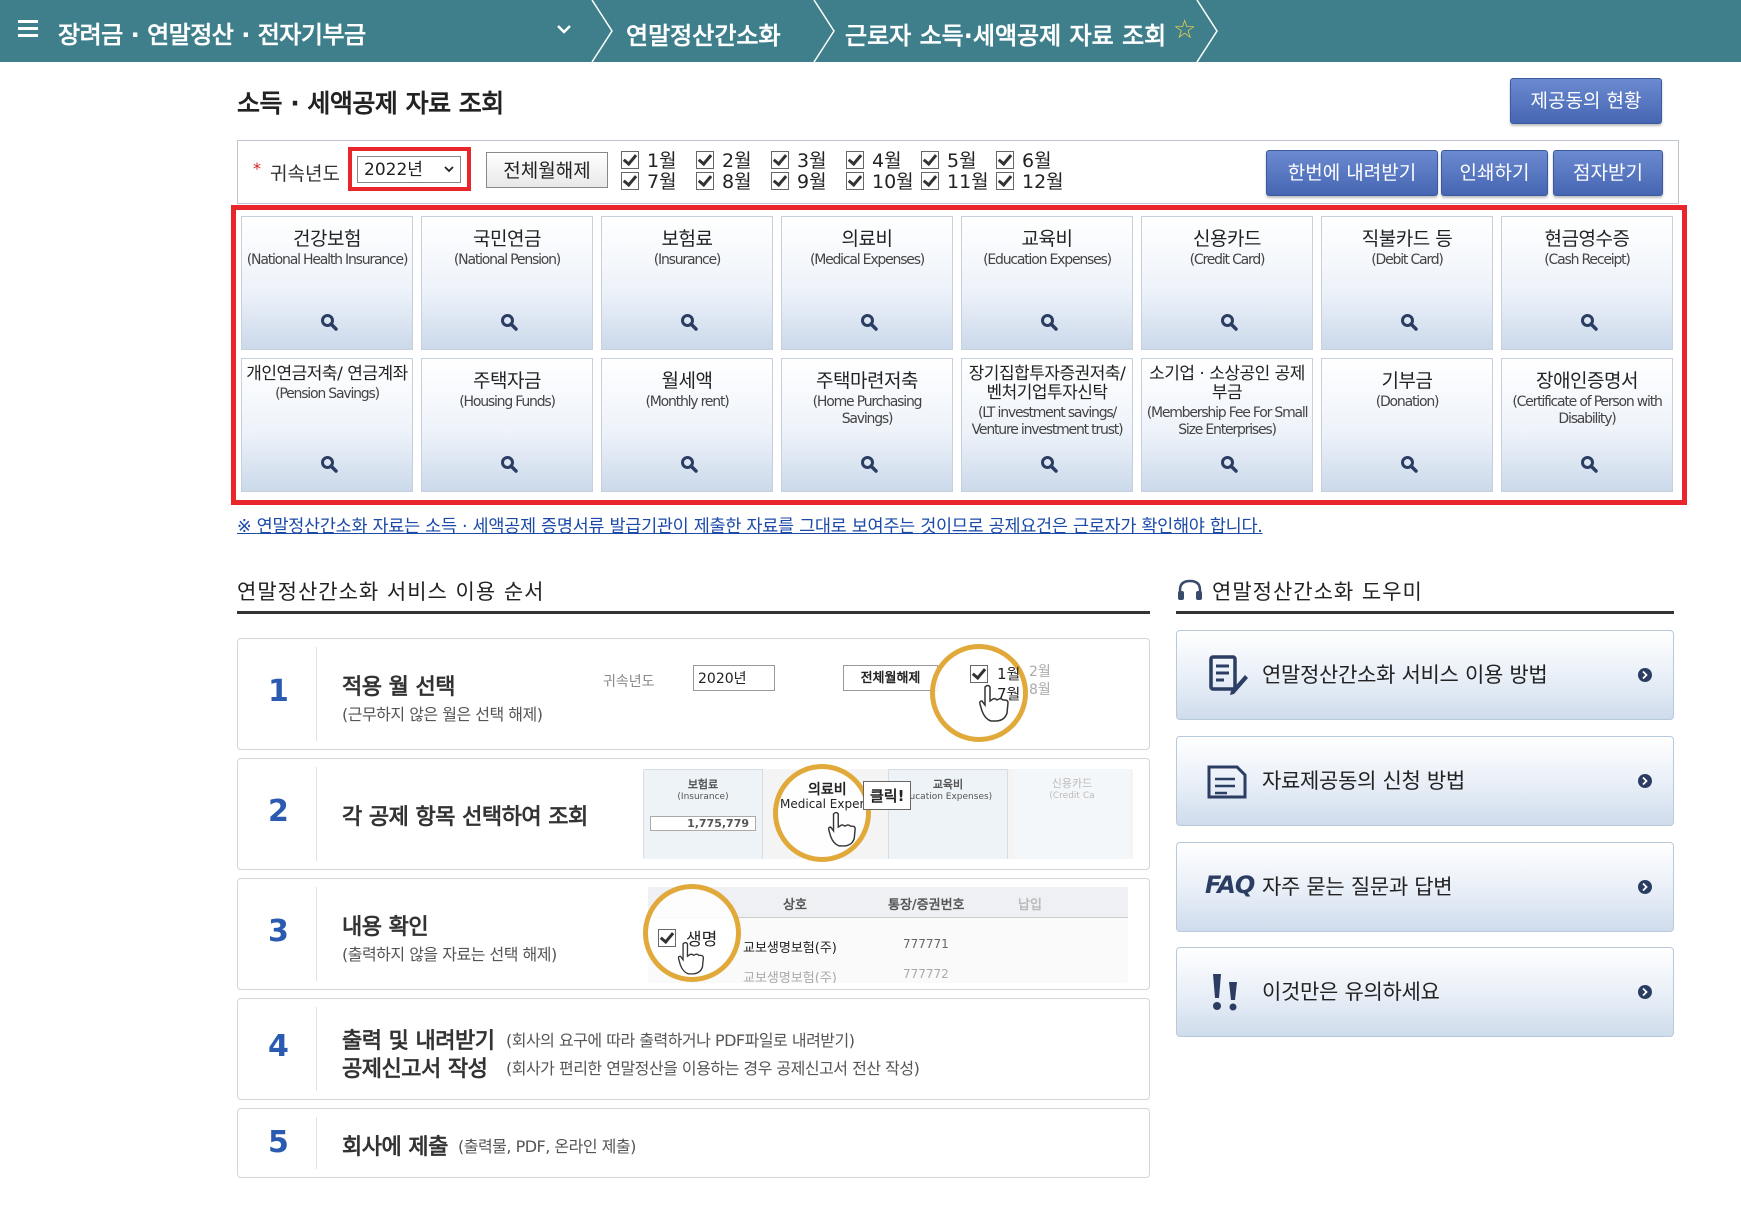  What do you see at coordinates (507, 425) in the screenshot?
I see `category-tile: 주택자금 (Housing Funds)` at bounding box center [507, 425].